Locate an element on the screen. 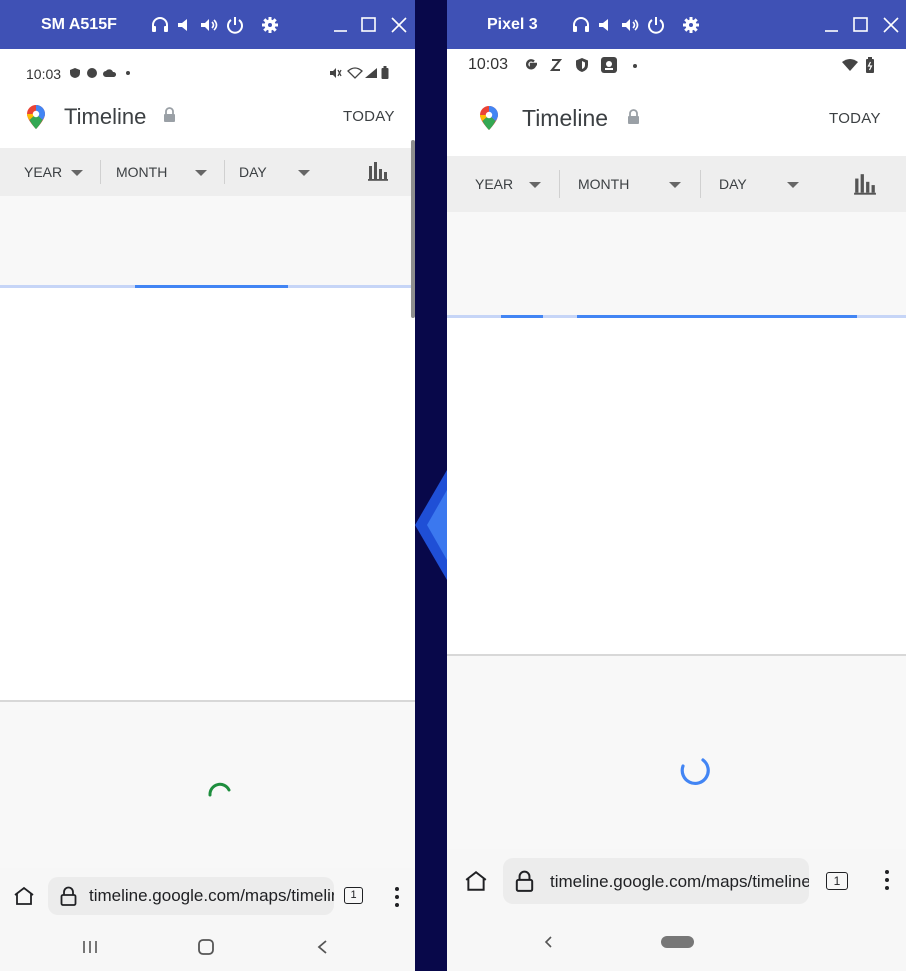  scrollbar-thumb is located at coordinates (413, 229).